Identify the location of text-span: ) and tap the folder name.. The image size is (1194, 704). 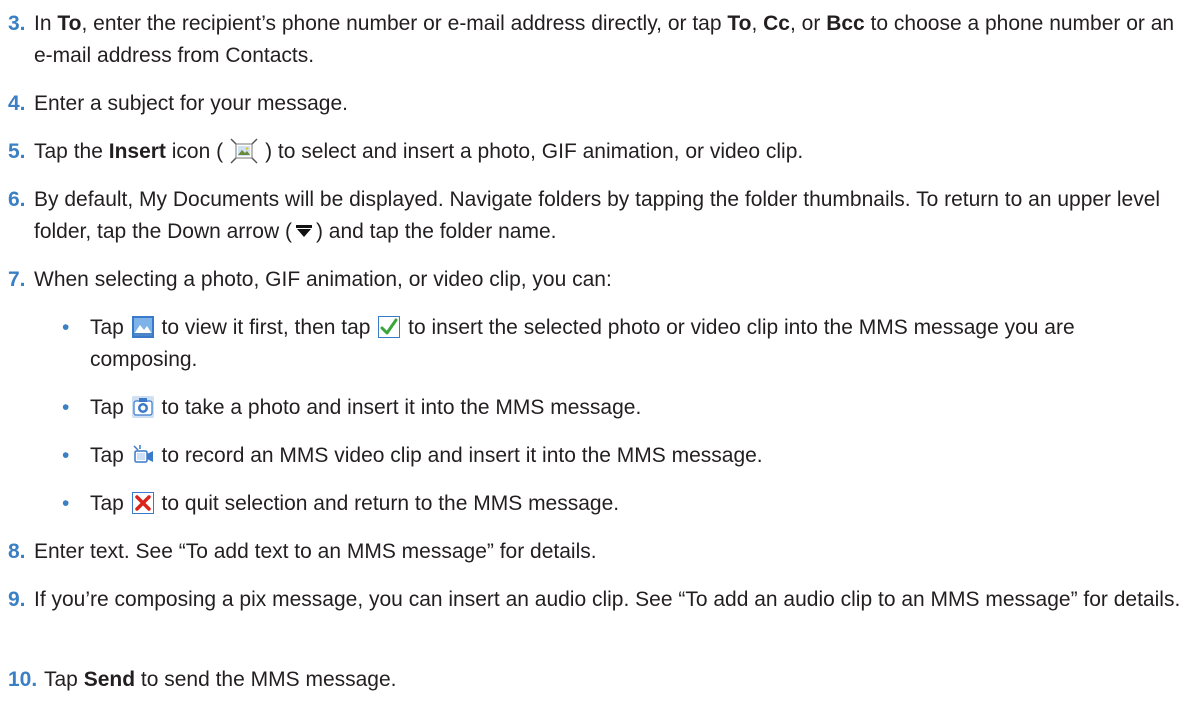
(436, 231).